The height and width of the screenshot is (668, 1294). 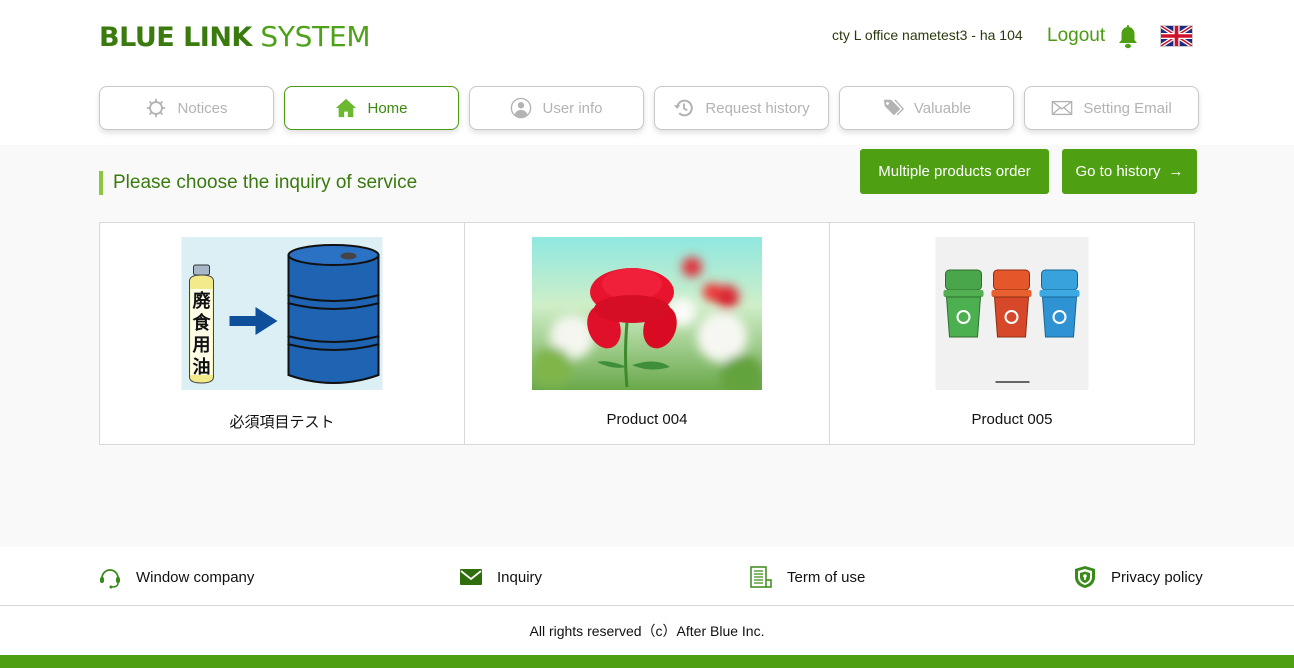 What do you see at coordinates (156, 108) in the screenshot?
I see `gear-icon` at bounding box center [156, 108].